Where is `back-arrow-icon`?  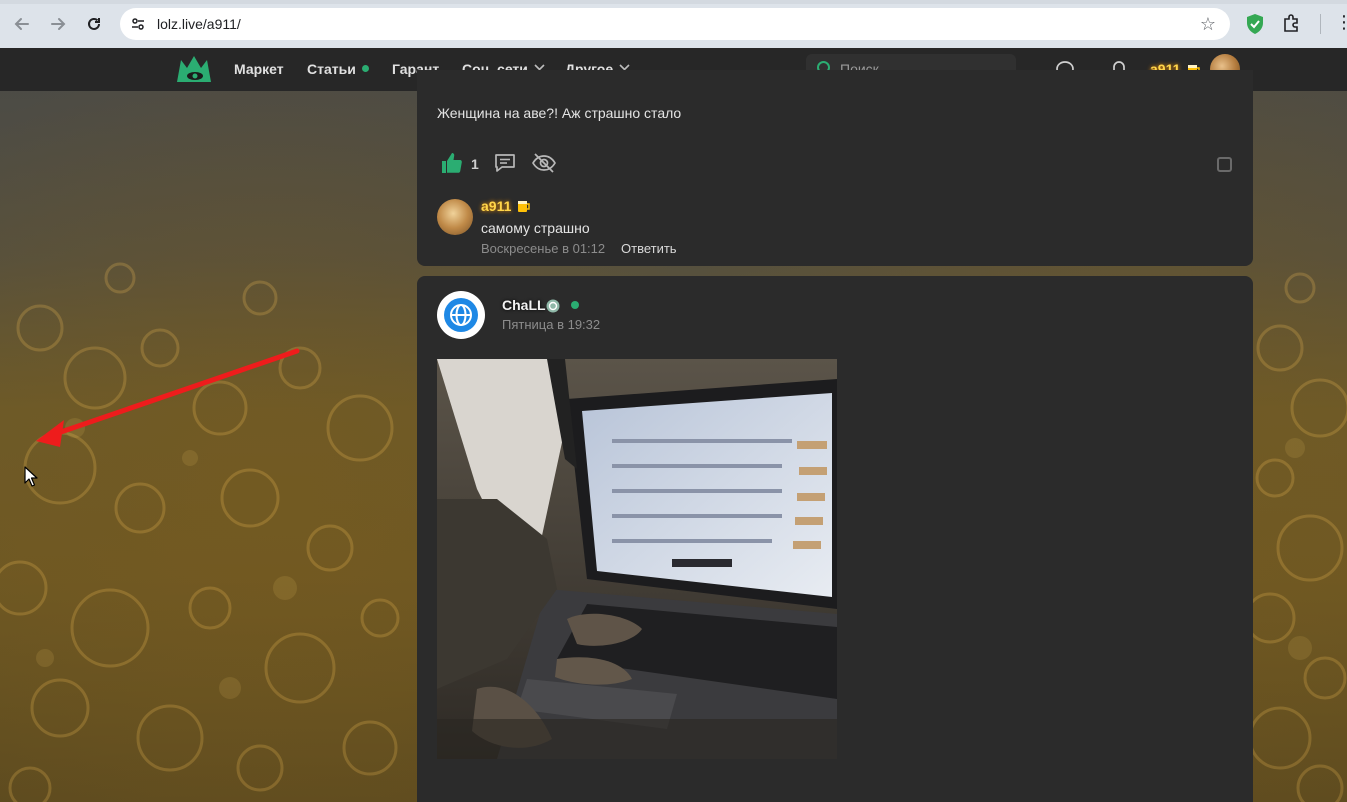 back-arrow-icon is located at coordinates (22, 24).